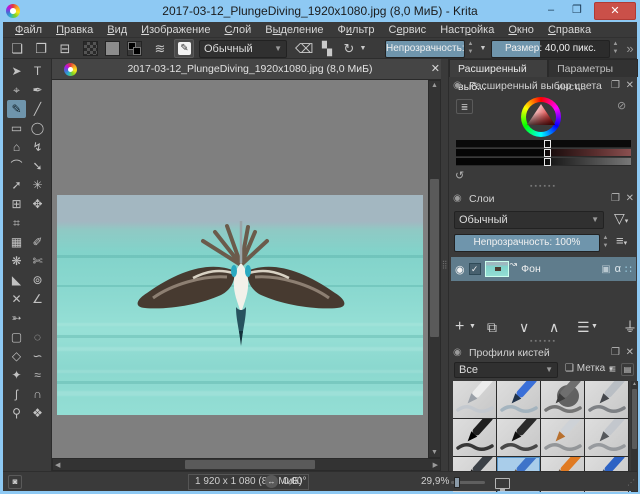 Image resolution: width=640 pixels, height=494 pixels. What do you see at coordinates (621, 105) in the screenshot?
I see `no-color-icon: ⊘` at bounding box center [621, 105].